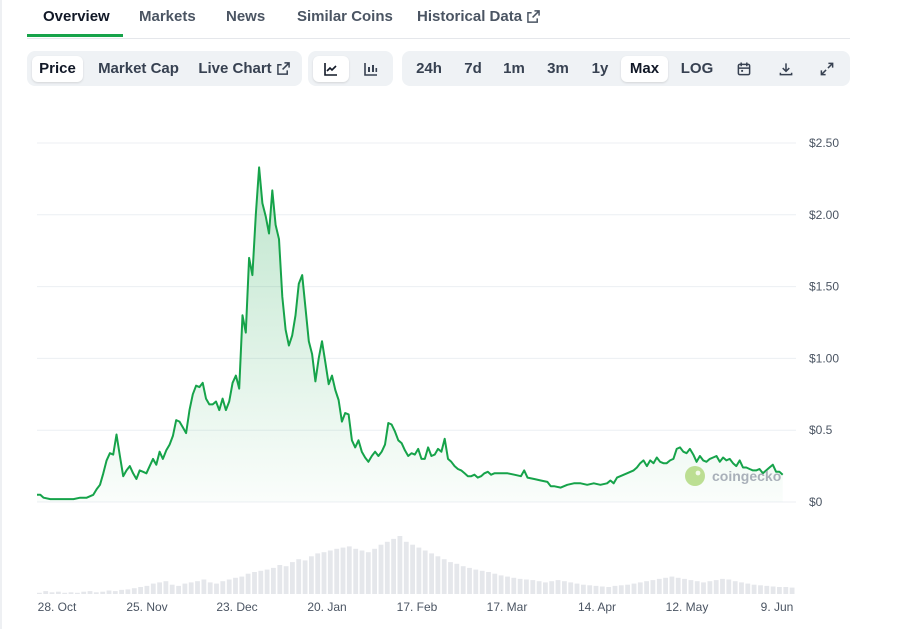 This screenshot has height=629, width=910. What do you see at coordinates (824, 322) in the screenshot?
I see `y-axis: $0 $0.5 $1.00 $1.50 $2.00 $2.50` at bounding box center [824, 322].